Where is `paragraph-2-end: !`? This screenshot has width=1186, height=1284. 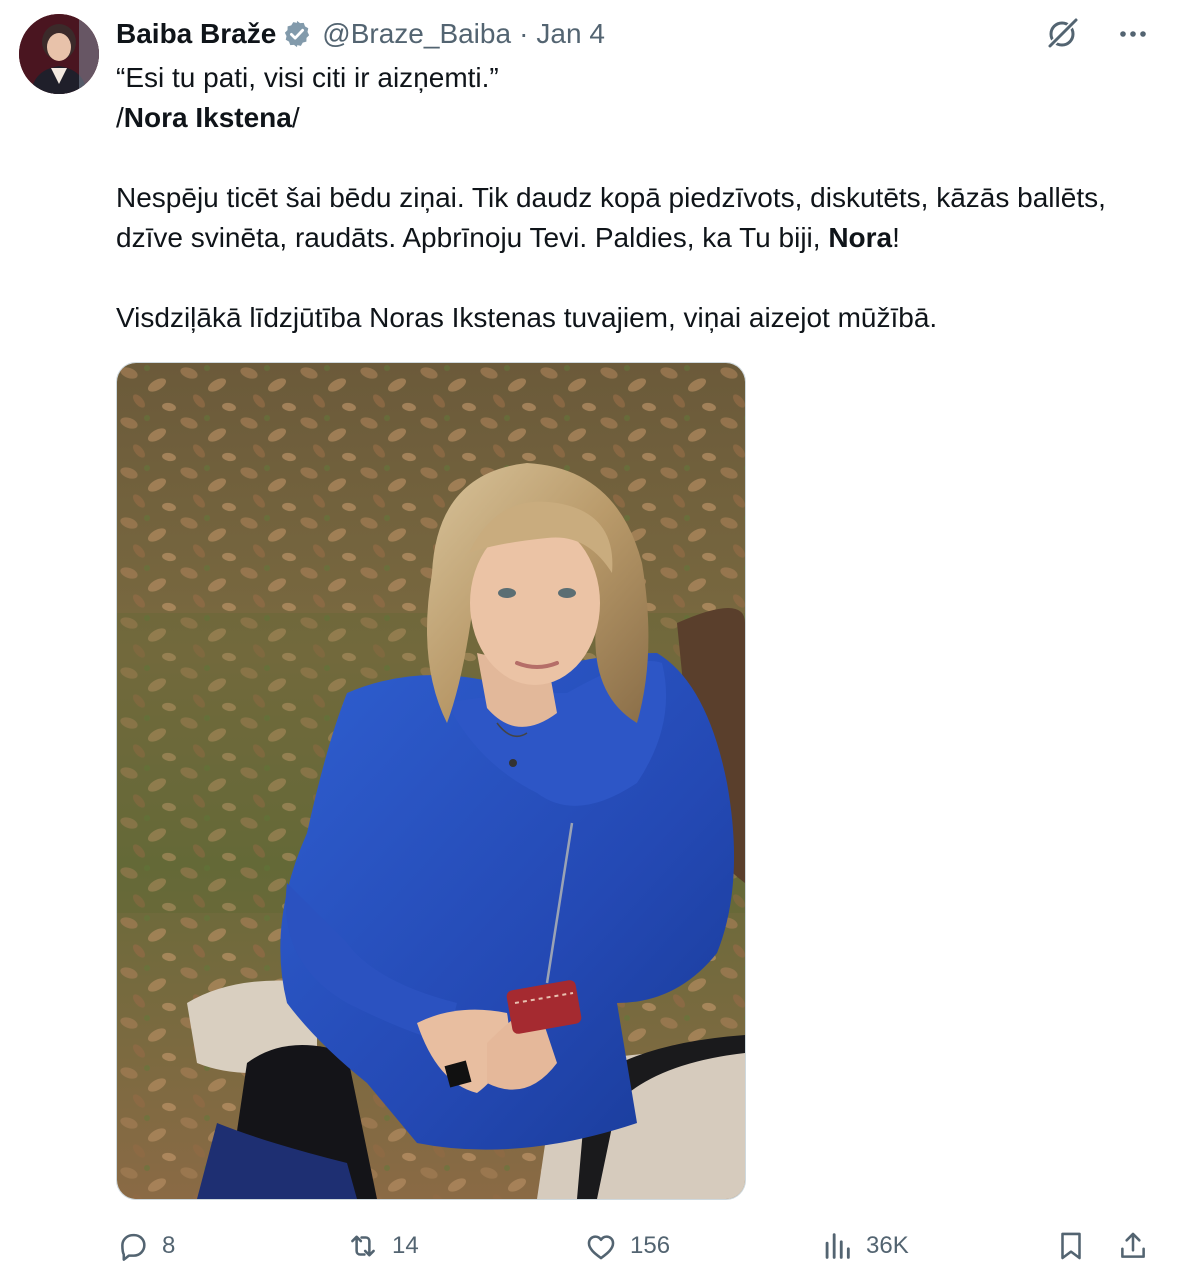
paragraph-2-end: ! is located at coordinates (896, 237).